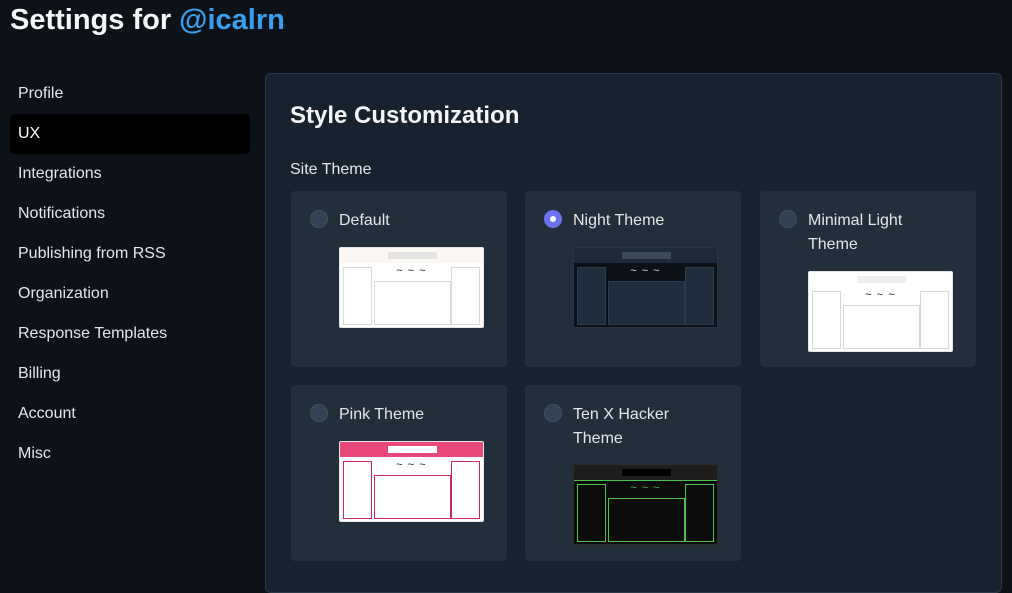 The image size is (1012, 593). I want to click on theme-radio-ten-x-hacker, so click(553, 413).